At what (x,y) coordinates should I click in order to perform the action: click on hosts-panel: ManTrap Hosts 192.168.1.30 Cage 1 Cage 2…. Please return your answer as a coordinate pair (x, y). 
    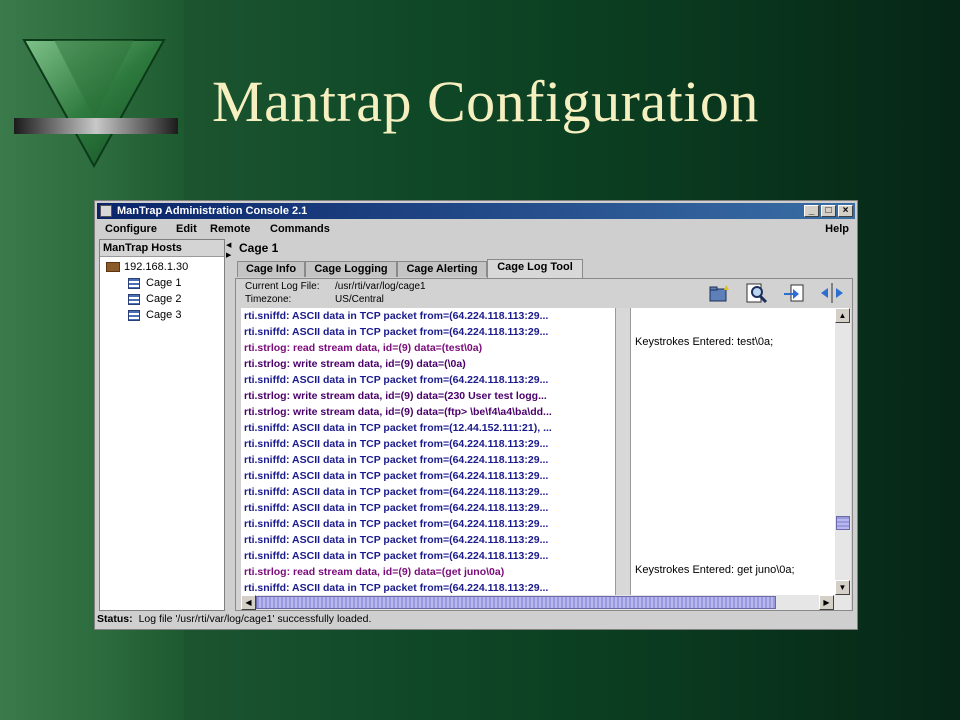
    Looking at the image, I should click on (162, 425).